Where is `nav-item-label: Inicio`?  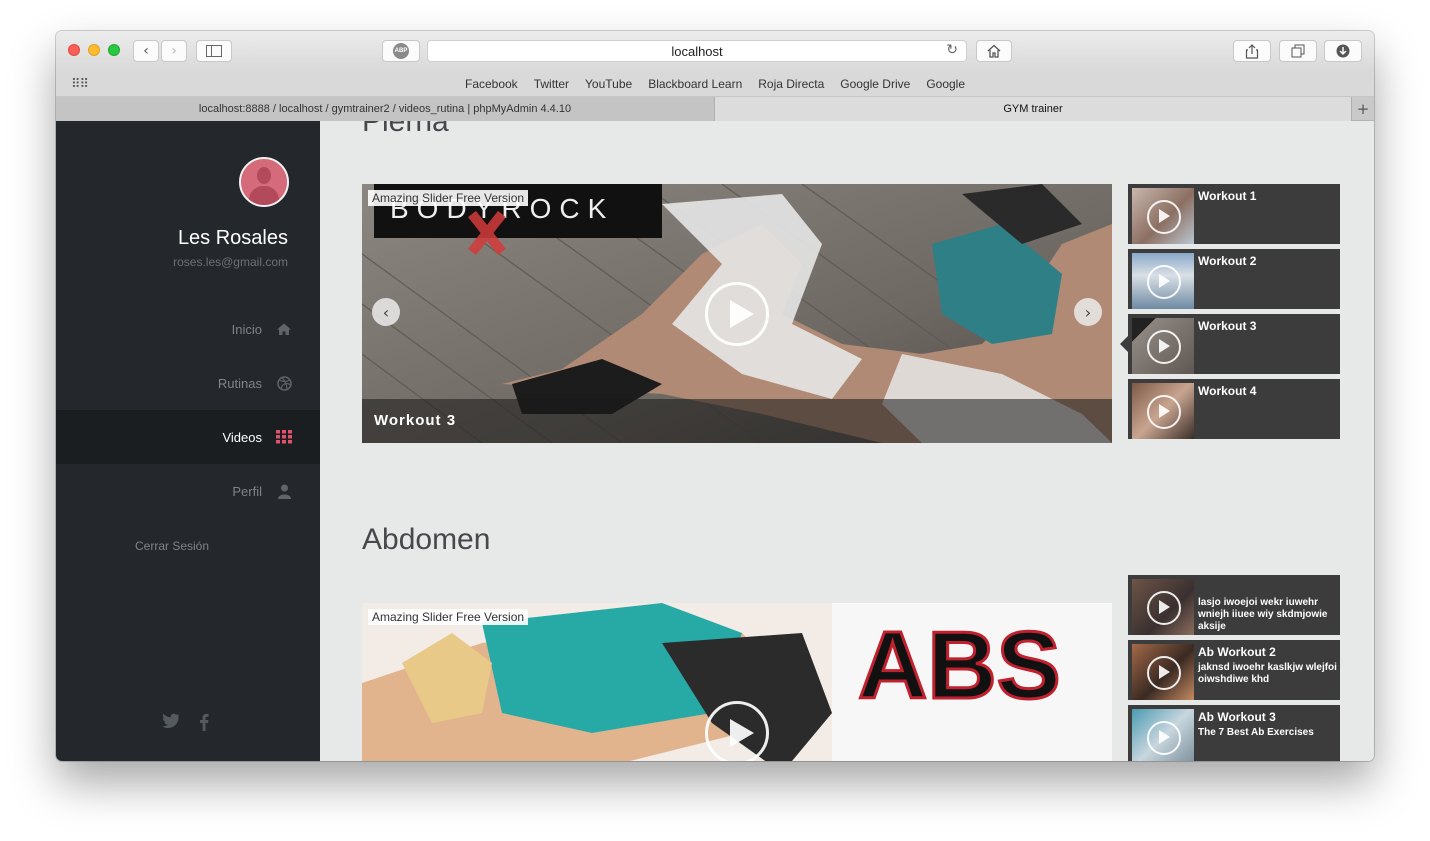
nav-item-label: Inicio is located at coordinates (246, 329).